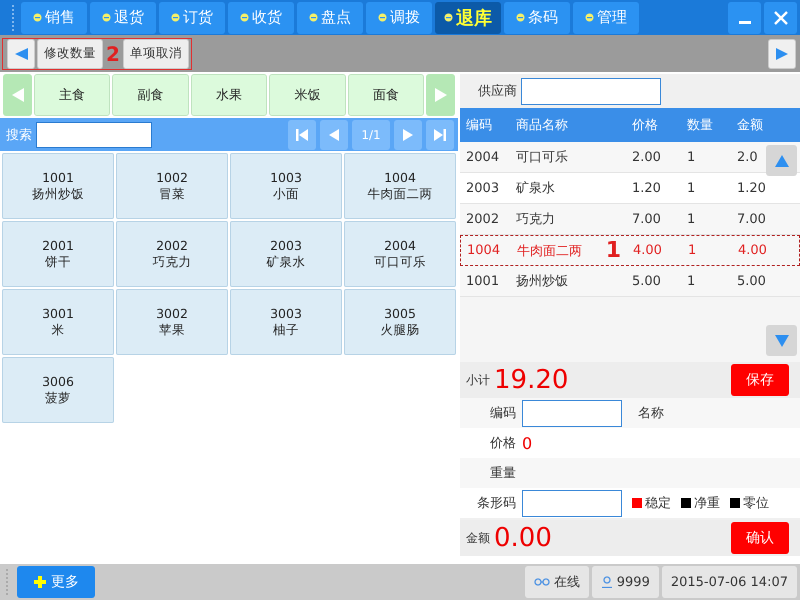 The image size is (800, 600). I want to click on back-button, so click(21, 53).